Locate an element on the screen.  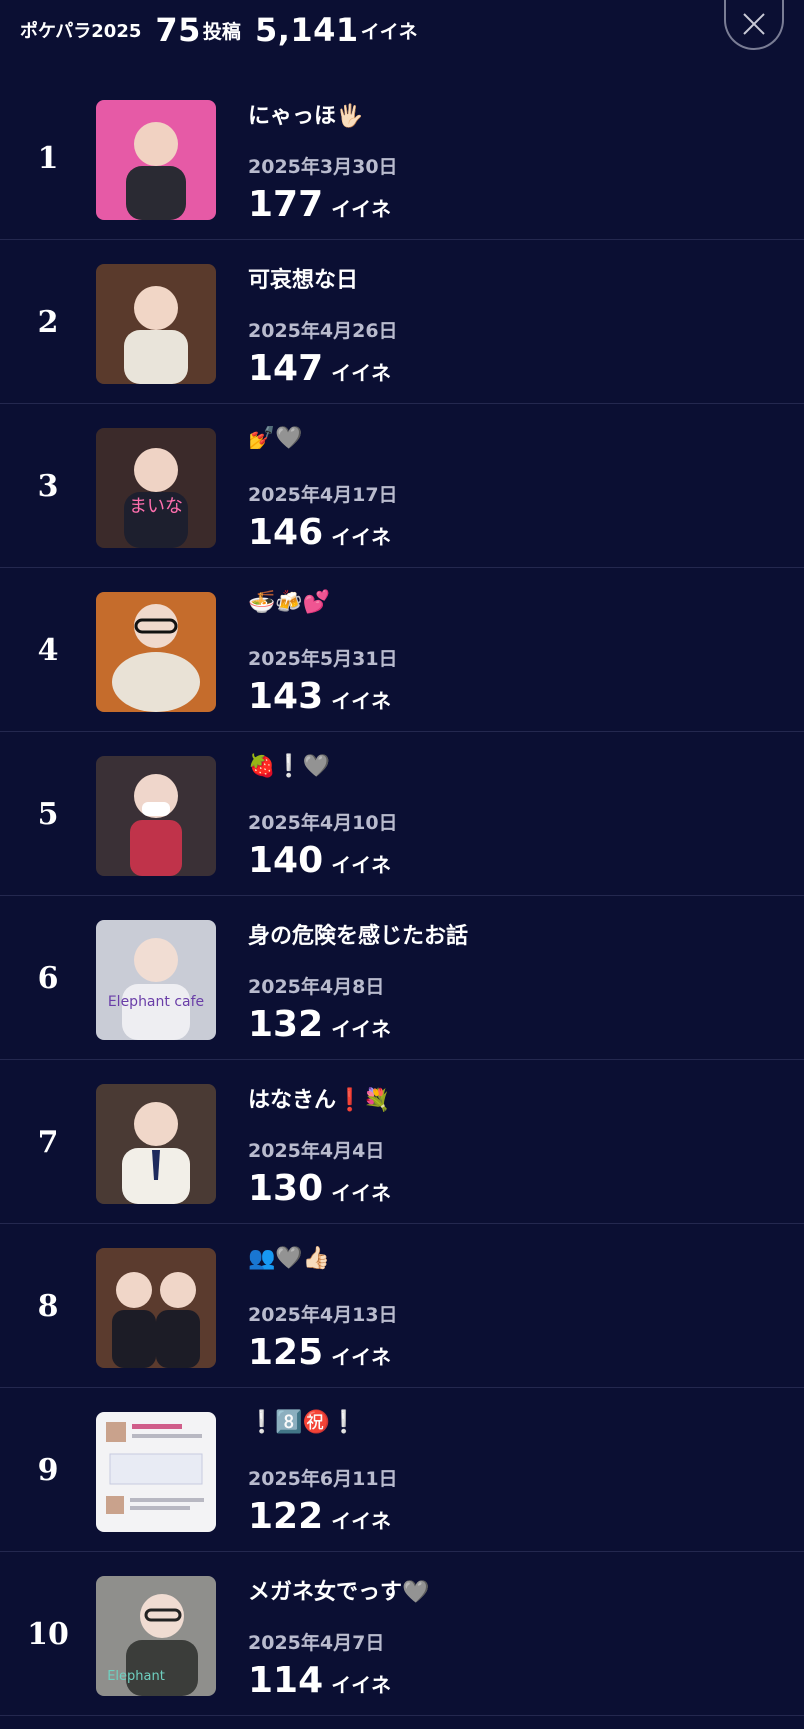
likes-count: 177 is located at coordinates (286, 204).